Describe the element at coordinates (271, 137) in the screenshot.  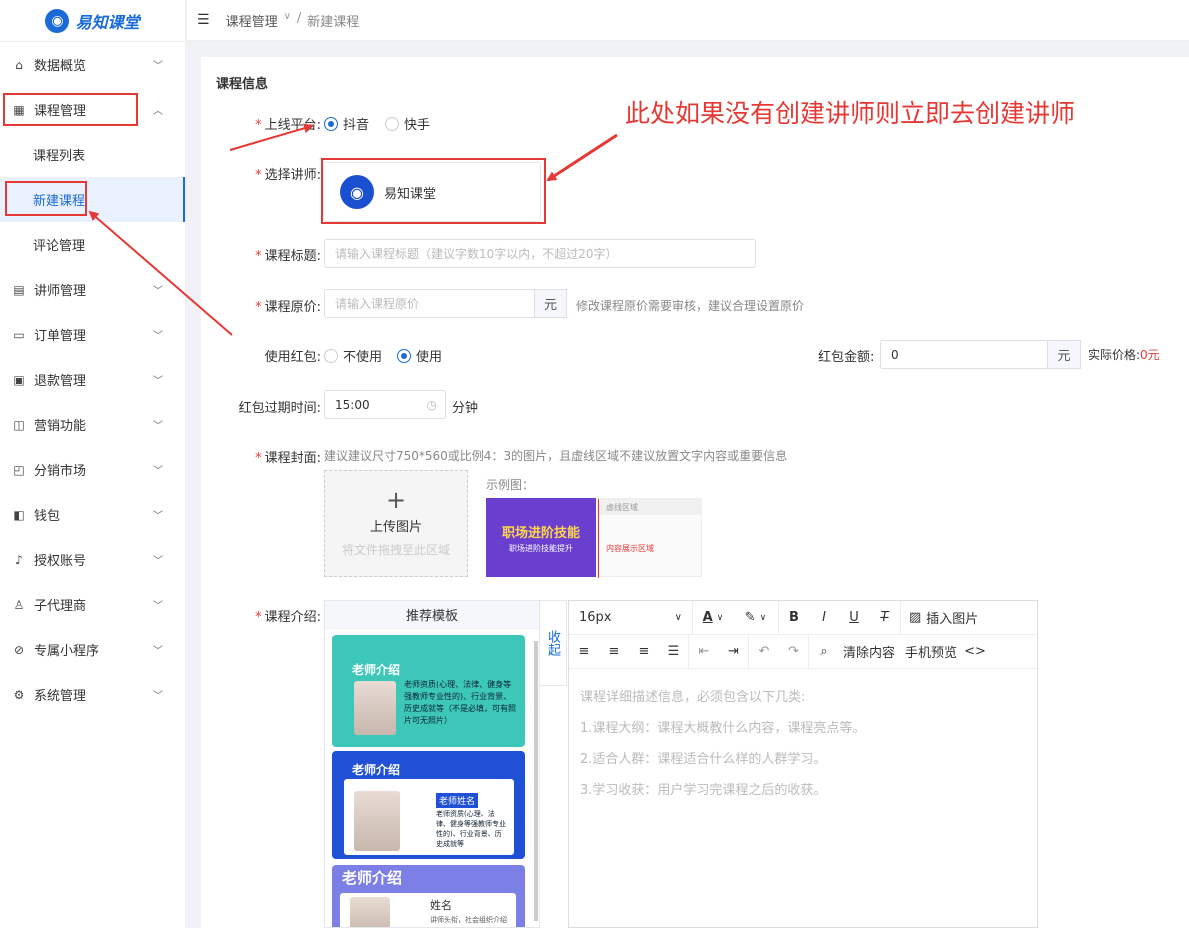
I see `arrow-to-platform` at that location.